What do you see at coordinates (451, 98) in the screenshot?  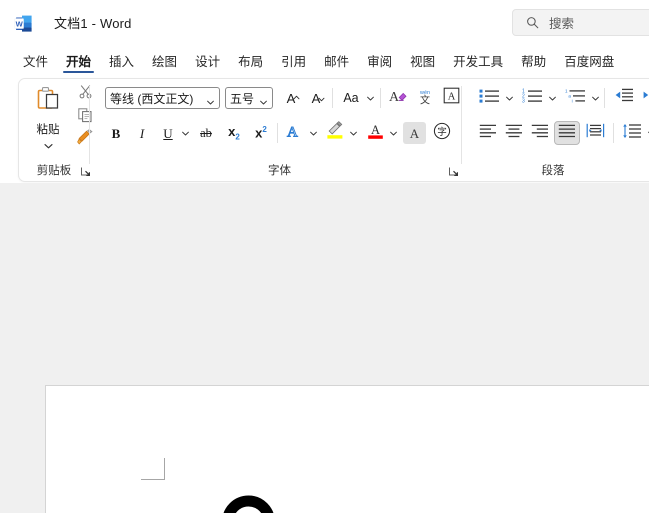 I see `character-border-button: A` at bounding box center [451, 98].